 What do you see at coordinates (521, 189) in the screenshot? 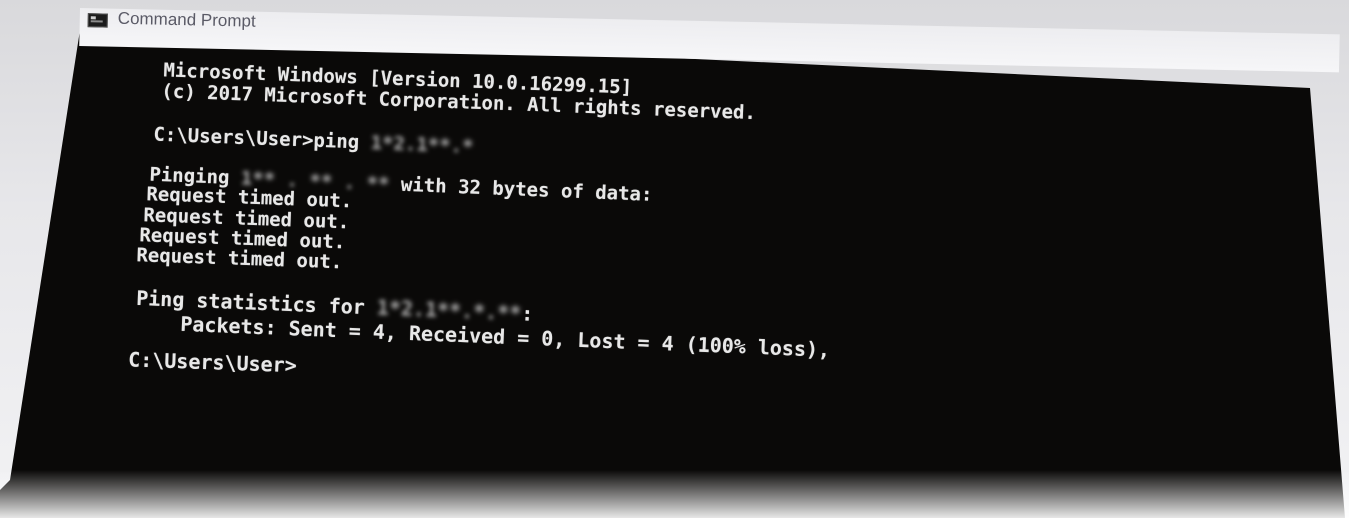
I see `pinging-suffix-text: with 32 bytes of data:` at bounding box center [521, 189].